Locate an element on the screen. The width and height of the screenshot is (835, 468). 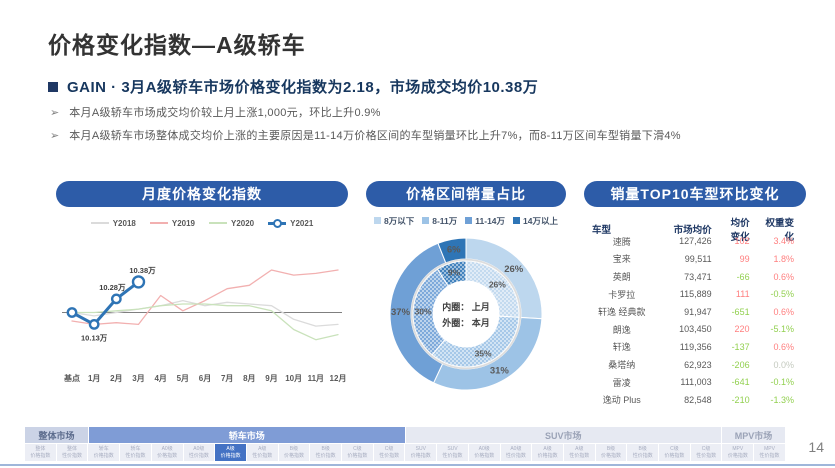
legend-item-Y2019: Y2019 is located at coordinates (172, 223).